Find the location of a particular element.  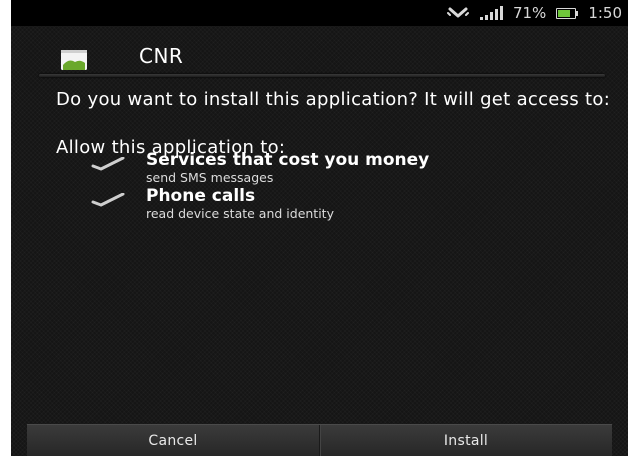

battery-percent: 71% is located at coordinates (529, 13).